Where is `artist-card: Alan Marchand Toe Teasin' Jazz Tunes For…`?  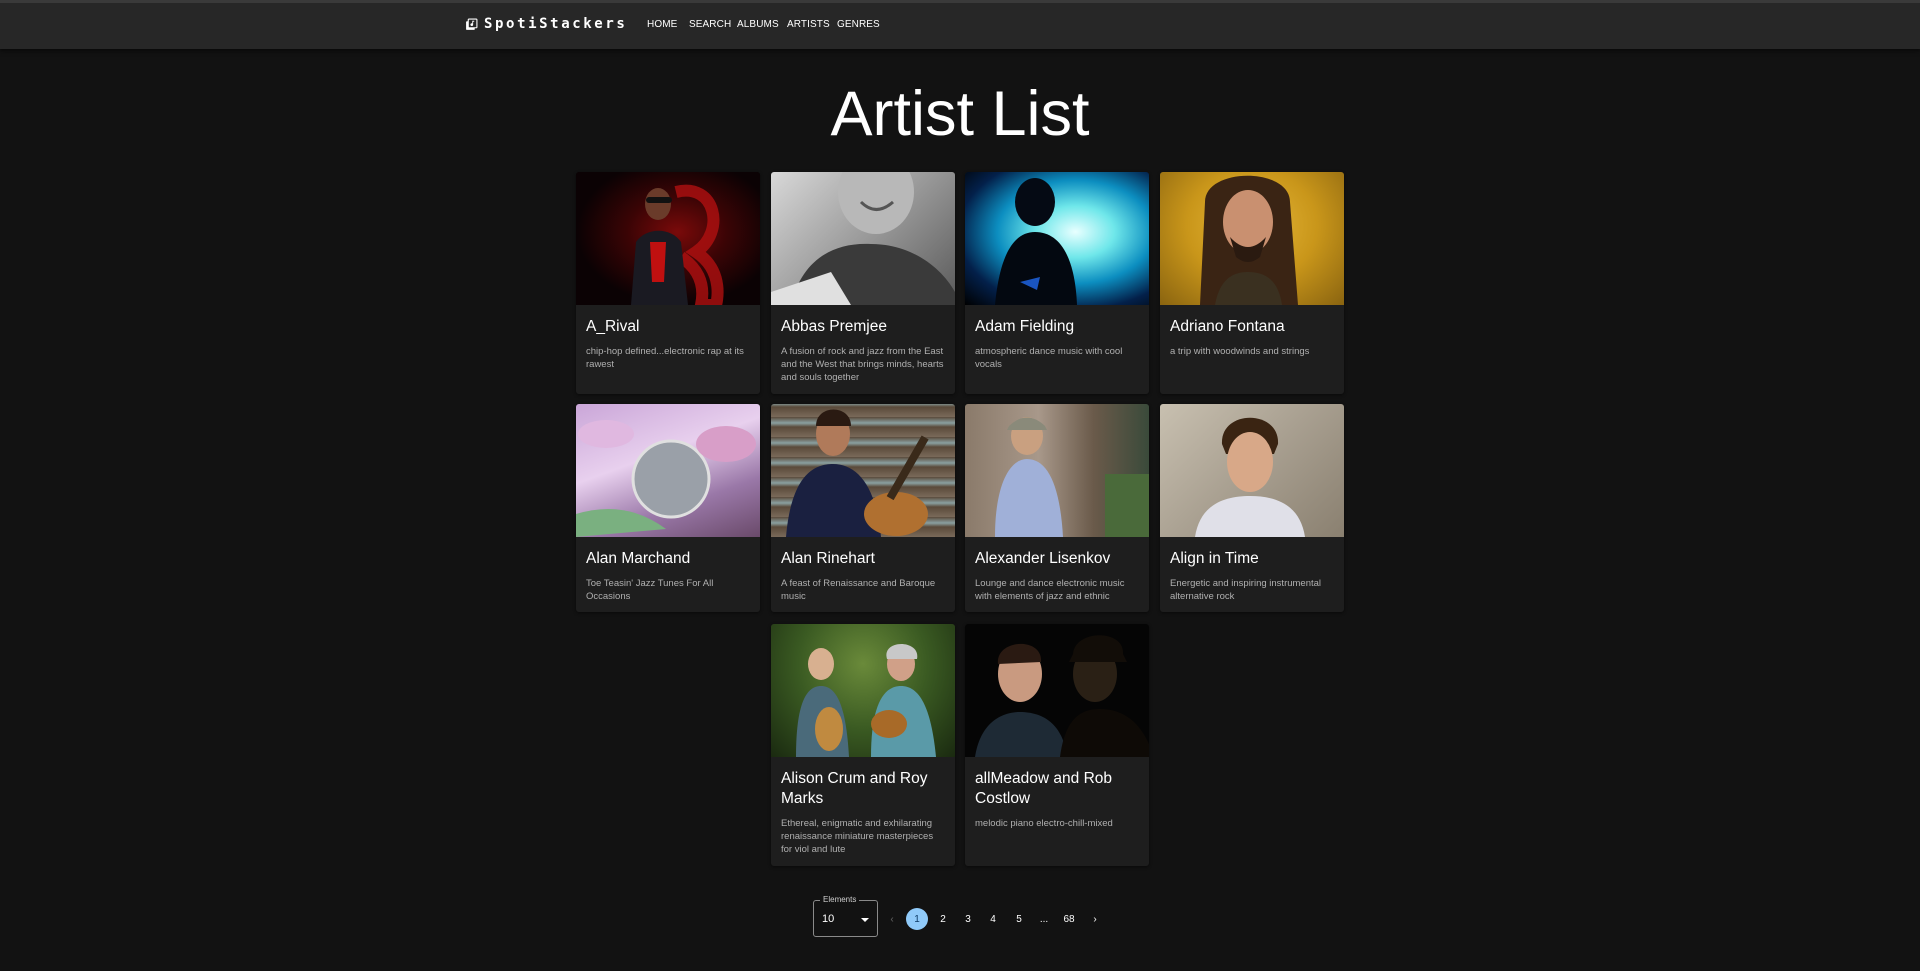
artist-card: Alan Marchand Toe Teasin' Jazz Tunes For… is located at coordinates (668, 508).